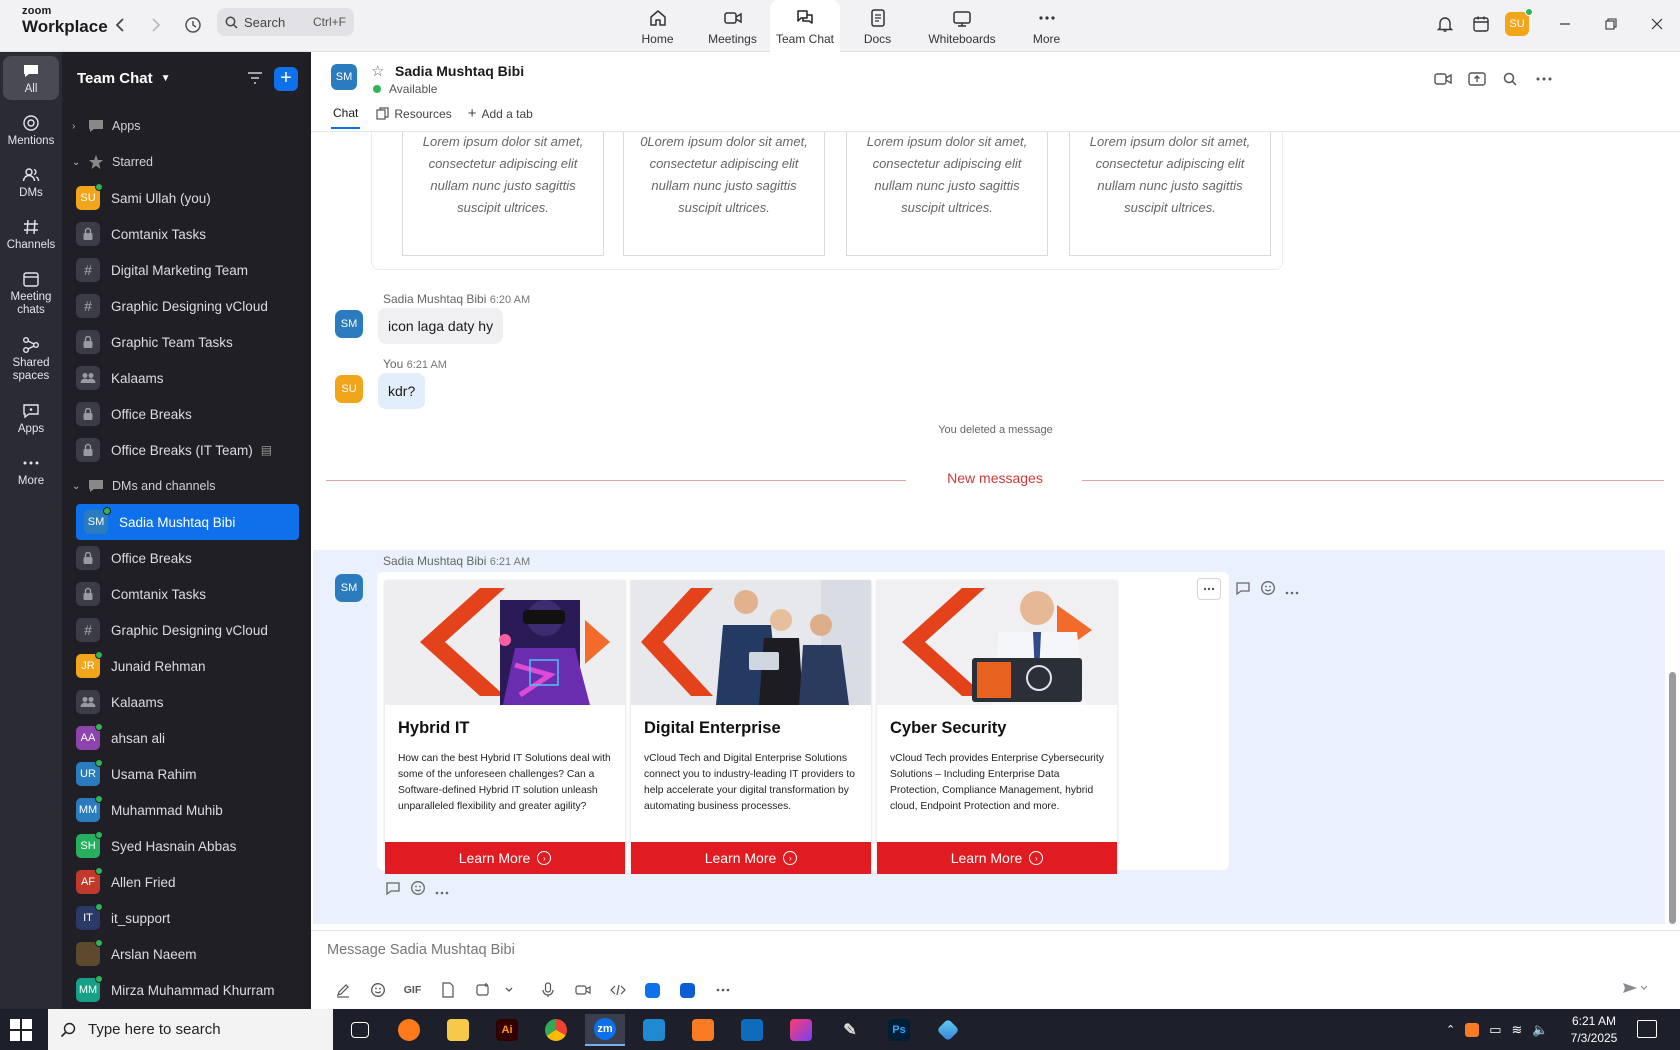  I want to click on sidebar-item: AA ahsan ali, so click(186, 738).